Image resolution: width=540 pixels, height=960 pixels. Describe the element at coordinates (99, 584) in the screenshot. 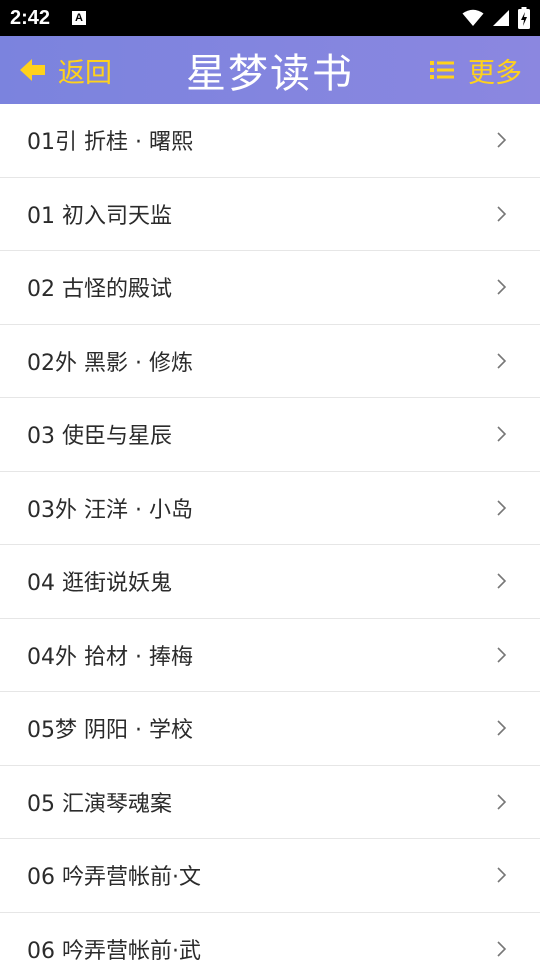

I see `chapter-title: 04 逛街说妖鬼` at that location.